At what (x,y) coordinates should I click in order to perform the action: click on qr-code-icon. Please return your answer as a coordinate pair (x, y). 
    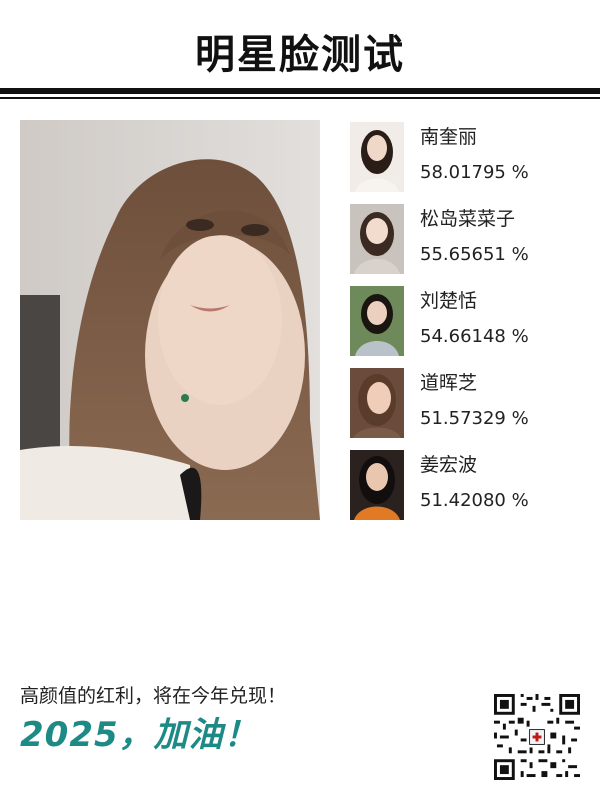
    Looking at the image, I should click on (537, 737).